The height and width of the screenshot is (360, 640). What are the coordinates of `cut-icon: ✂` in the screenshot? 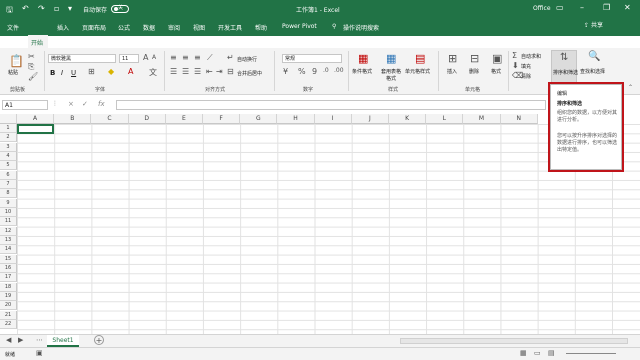 It's located at (31, 56).